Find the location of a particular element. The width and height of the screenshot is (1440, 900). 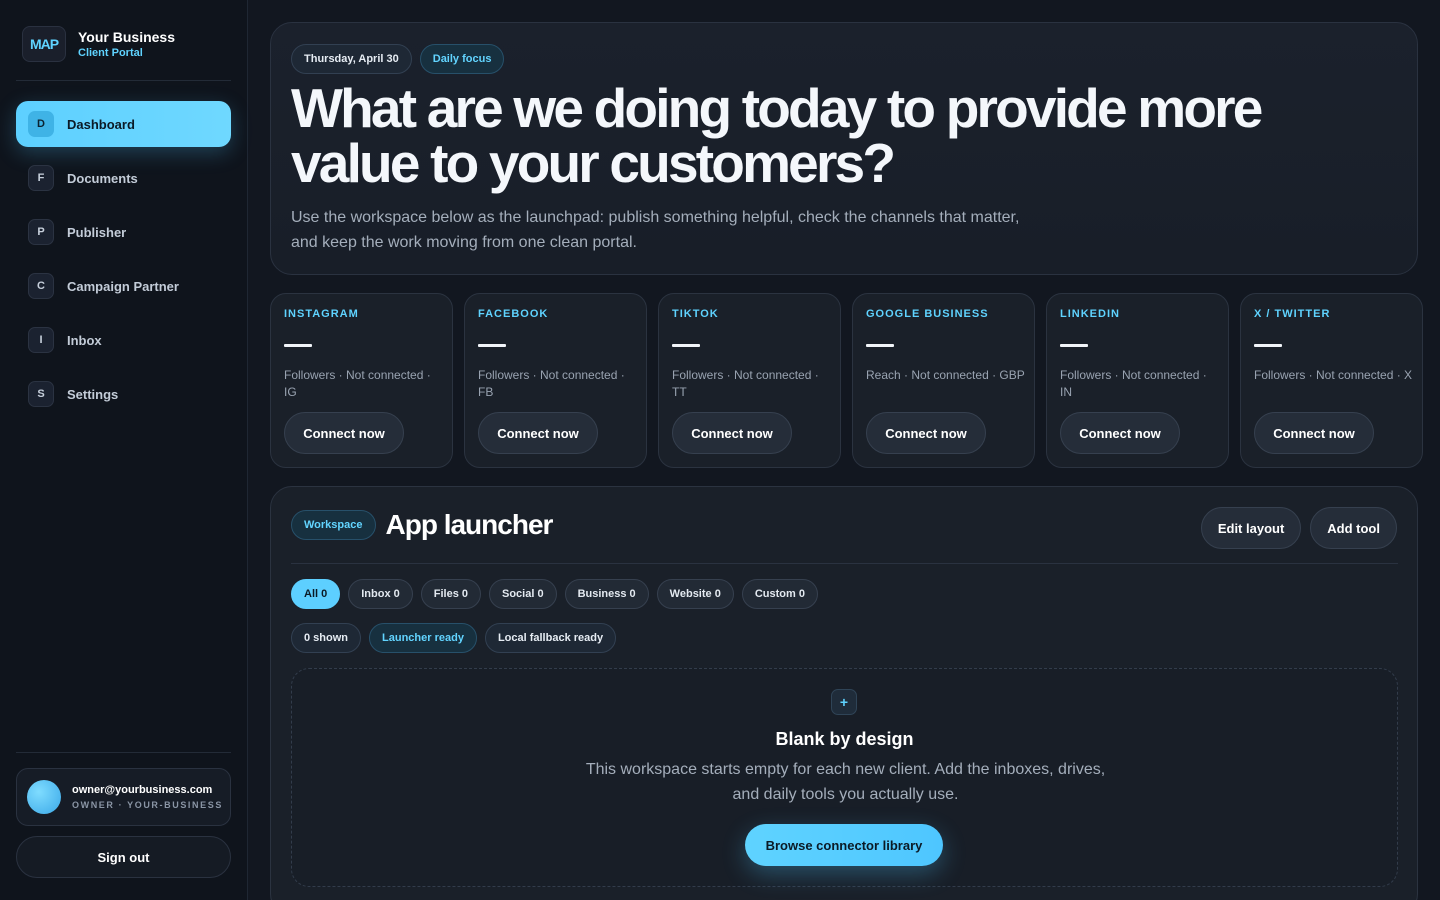

sidebar-item-documents: F Documents is located at coordinates (123, 178).